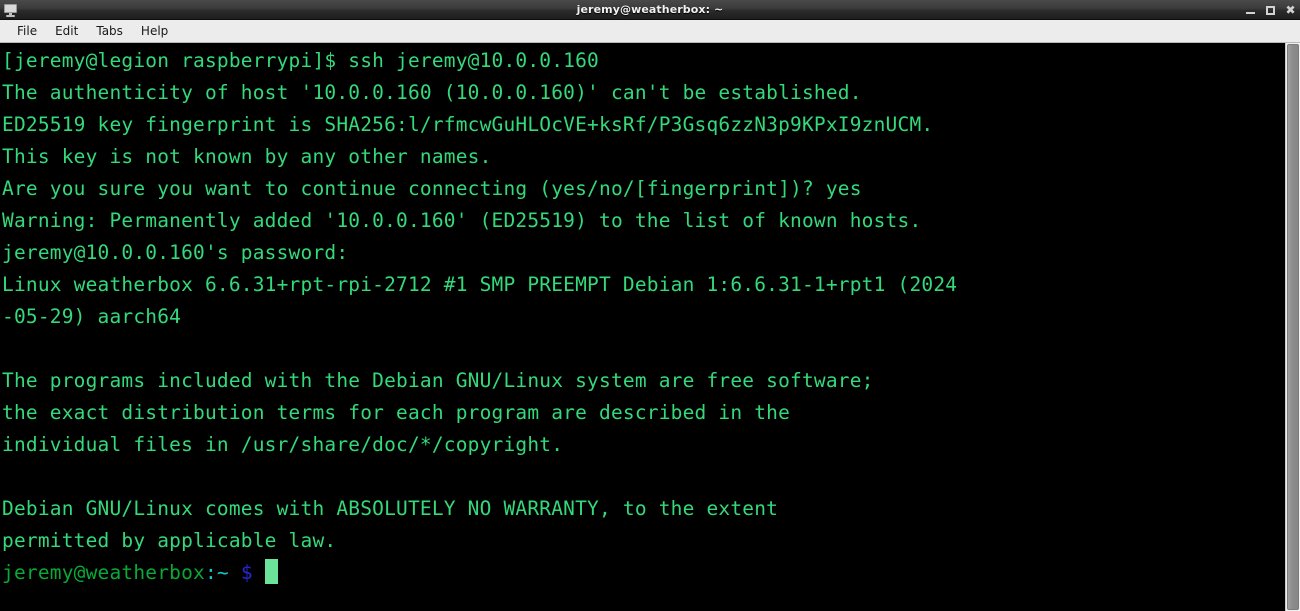  What do you see at coordinates (175, 252) in the screenshot?
I see `terminal-line: jeremy@10.0.0.160's password:` at bounding box center [175, 252].